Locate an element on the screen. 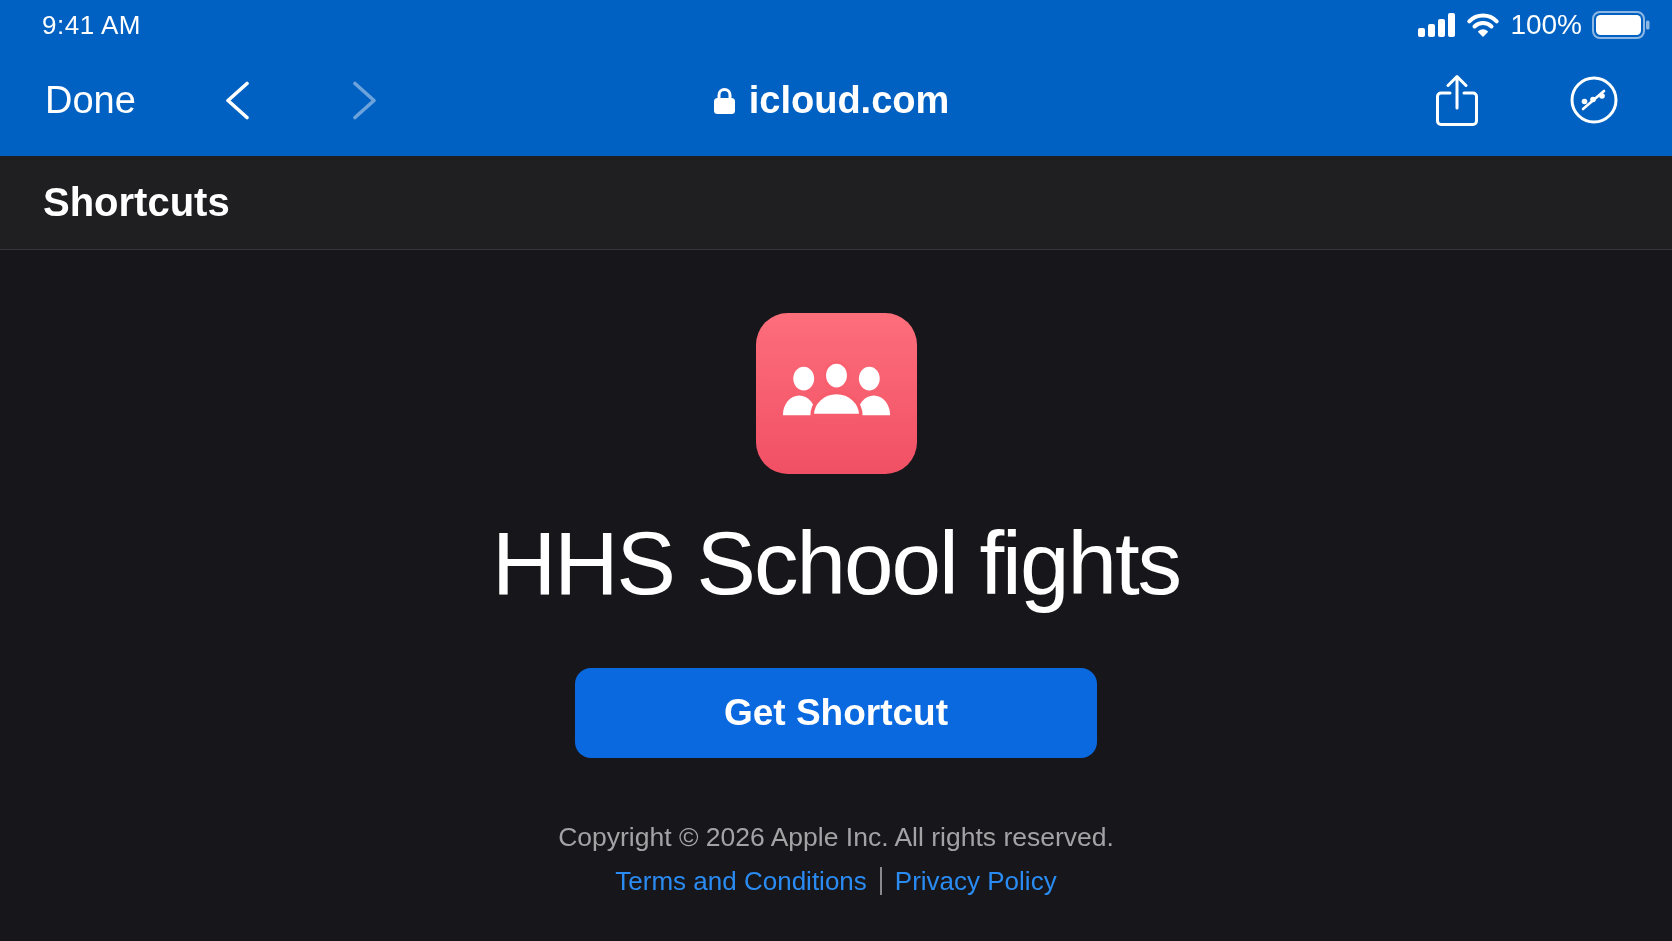 The width and height of the screenshot is (1672, 941). shortcut-title: HHS School fights is located at coordinates (836, 563).